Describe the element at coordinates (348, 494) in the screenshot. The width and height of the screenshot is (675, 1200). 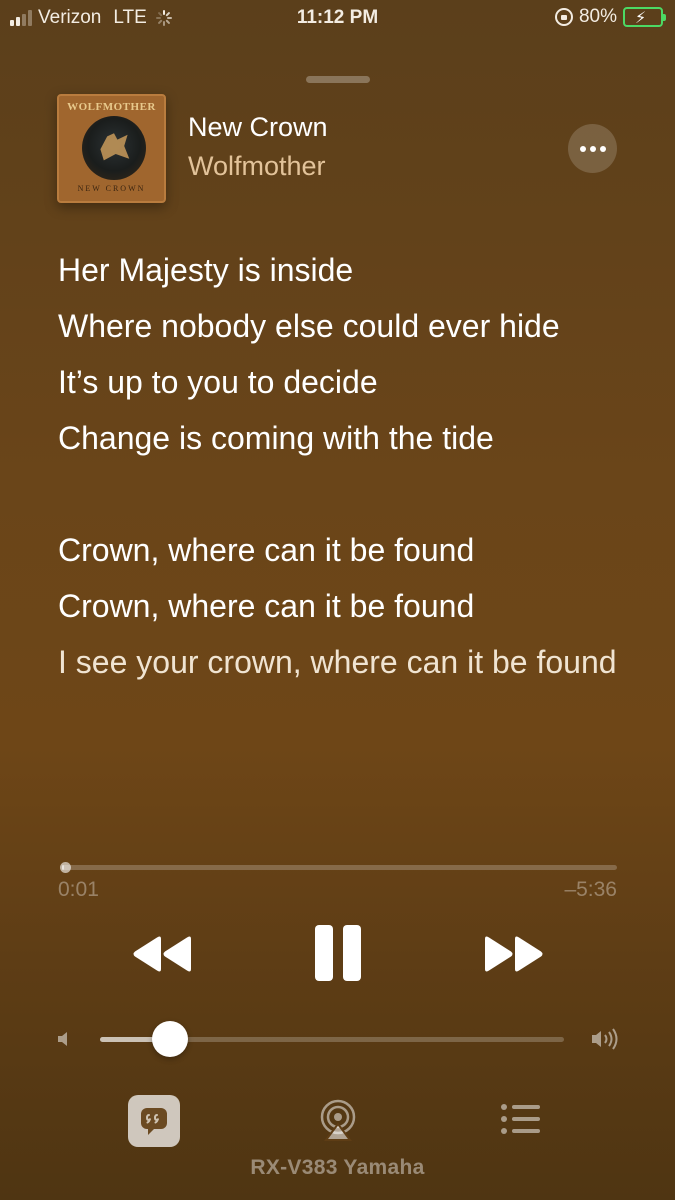
I see `verse-gap` at that location.